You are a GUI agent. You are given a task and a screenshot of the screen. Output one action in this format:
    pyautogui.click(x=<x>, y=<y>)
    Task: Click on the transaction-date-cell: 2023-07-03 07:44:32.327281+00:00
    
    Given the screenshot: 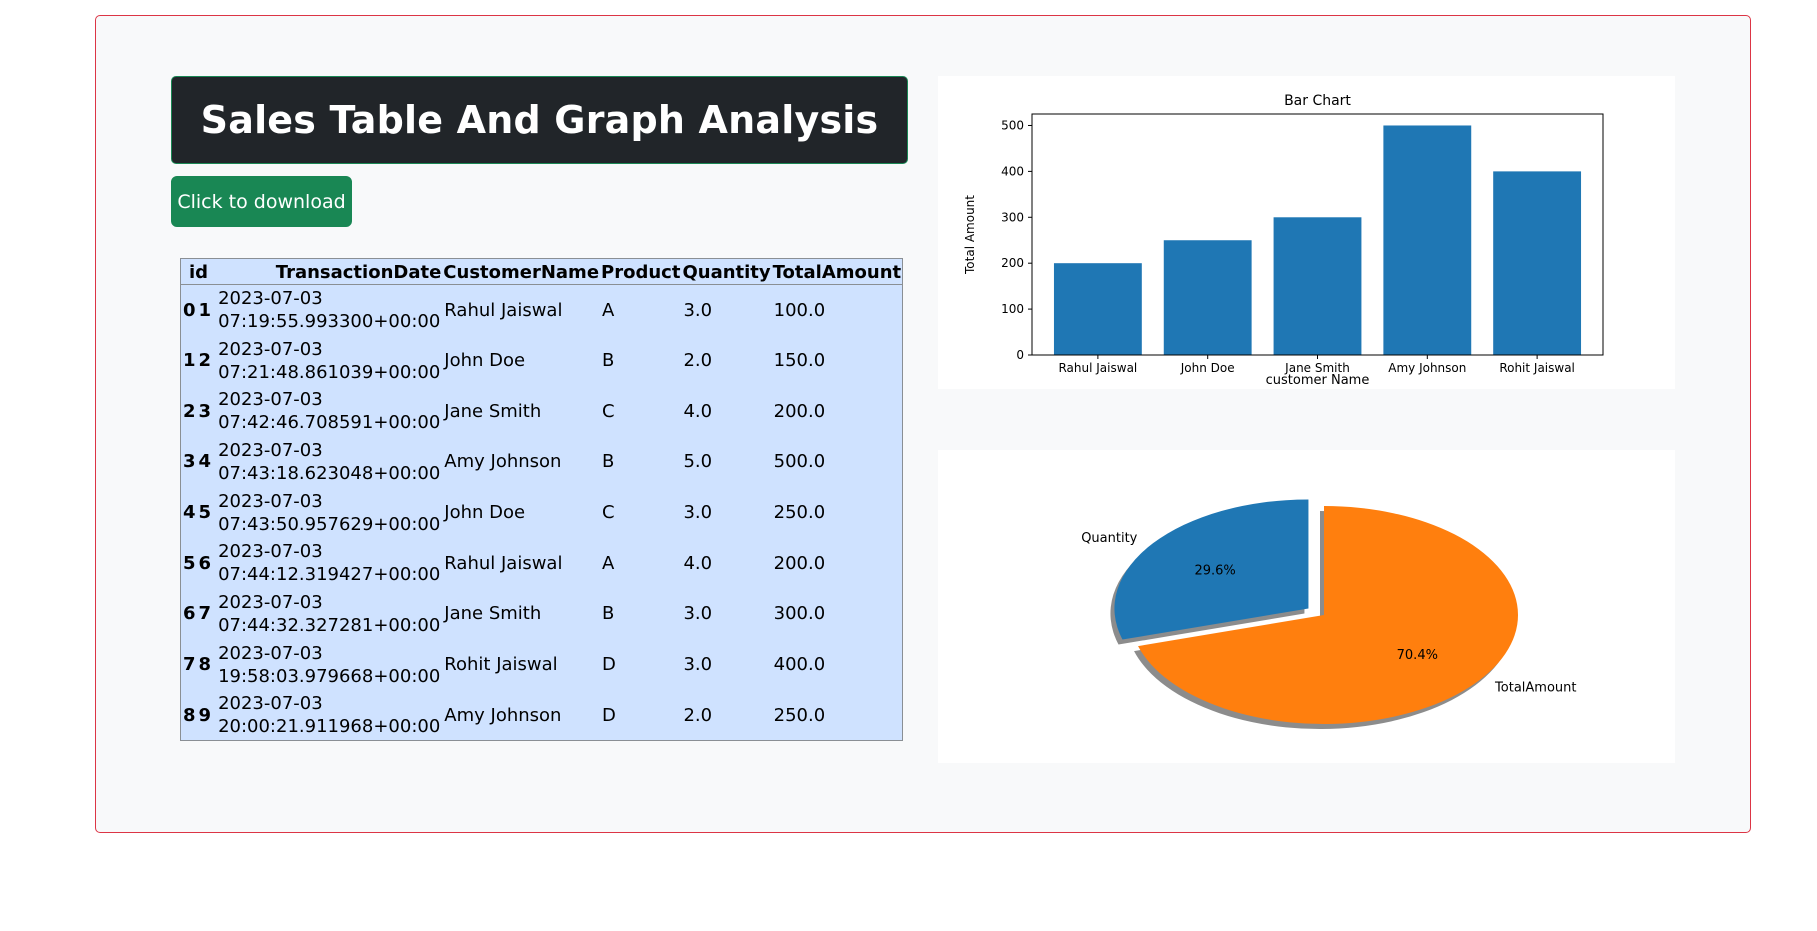 What is the action you would take?
    pyautogui.click(x=329, y=614)
    